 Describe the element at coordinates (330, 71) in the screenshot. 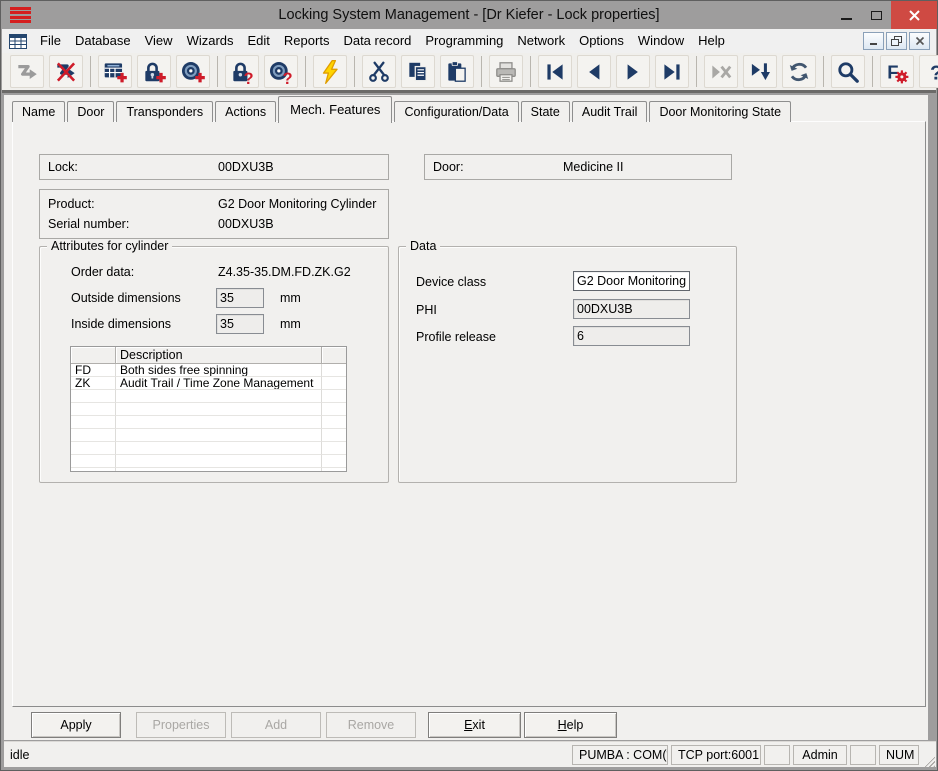

I see `toolbar-program-button` at that location.